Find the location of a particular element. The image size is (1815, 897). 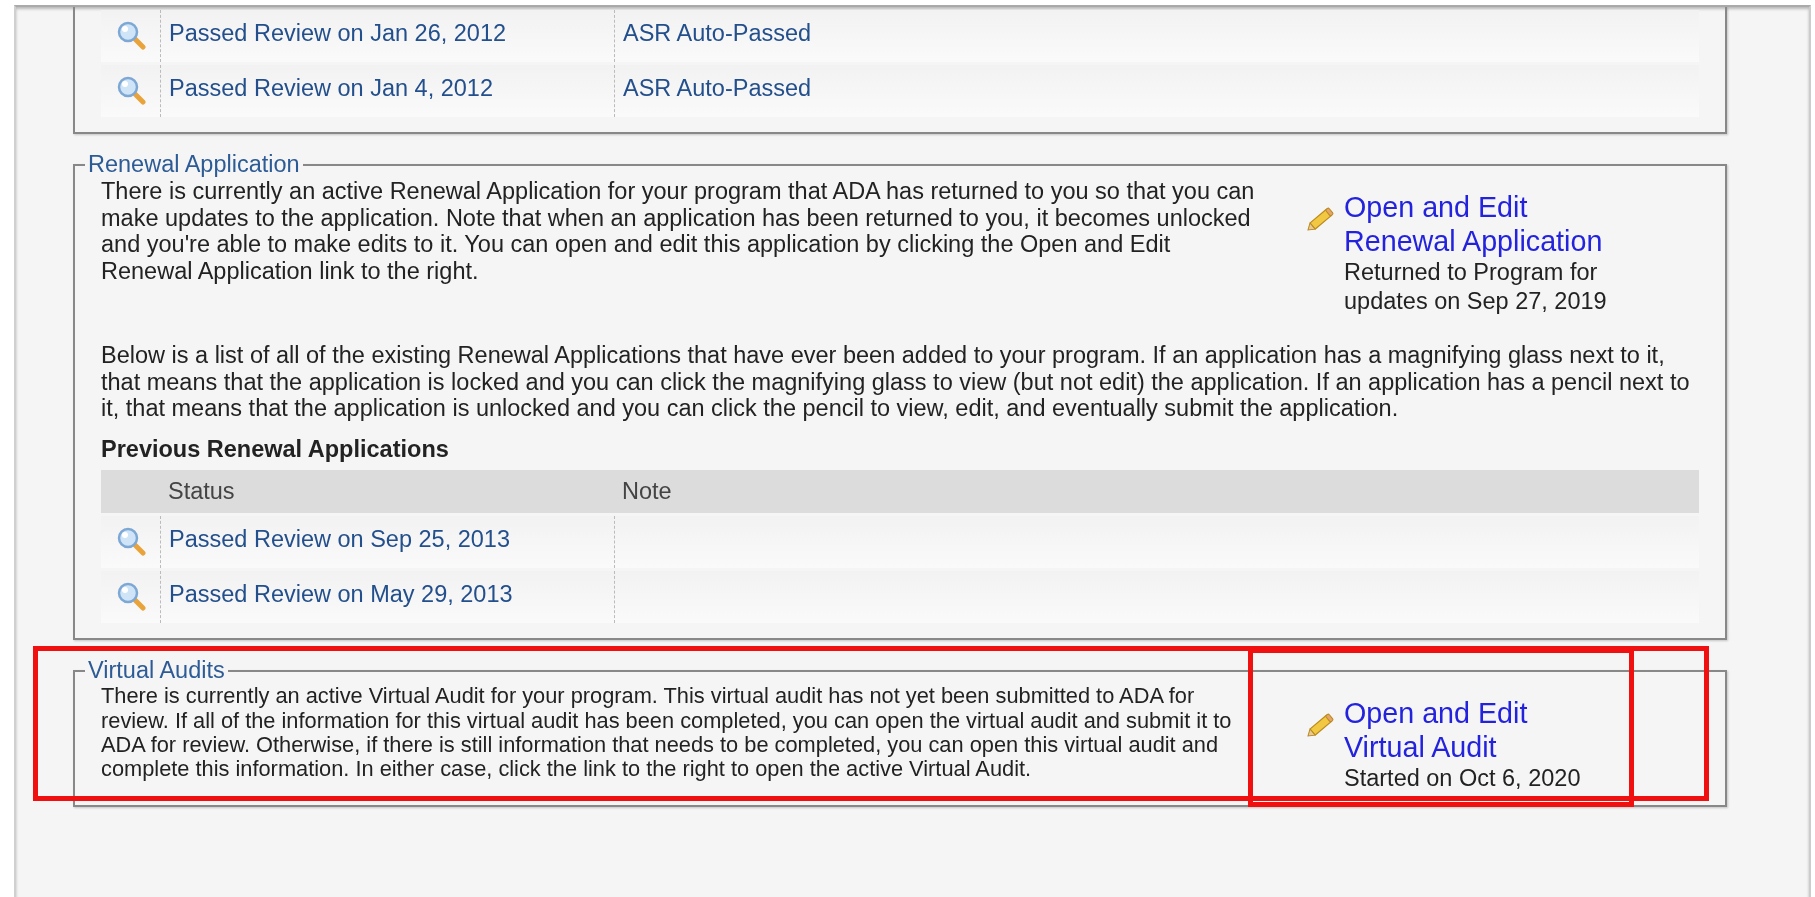

instructions-text: Below is a list of all of the existing Renewal Applications that have ever been added to your program. If an application has a magnifying glass next to it, that means that the application is locked and you can click the magnifying glass to view (but not edit) the application. If an application has a pencil next to it, that means that the application is unlocked and you can click the pencil to view, edit, and eventually submit the application. is located at coordinates (896, 382).